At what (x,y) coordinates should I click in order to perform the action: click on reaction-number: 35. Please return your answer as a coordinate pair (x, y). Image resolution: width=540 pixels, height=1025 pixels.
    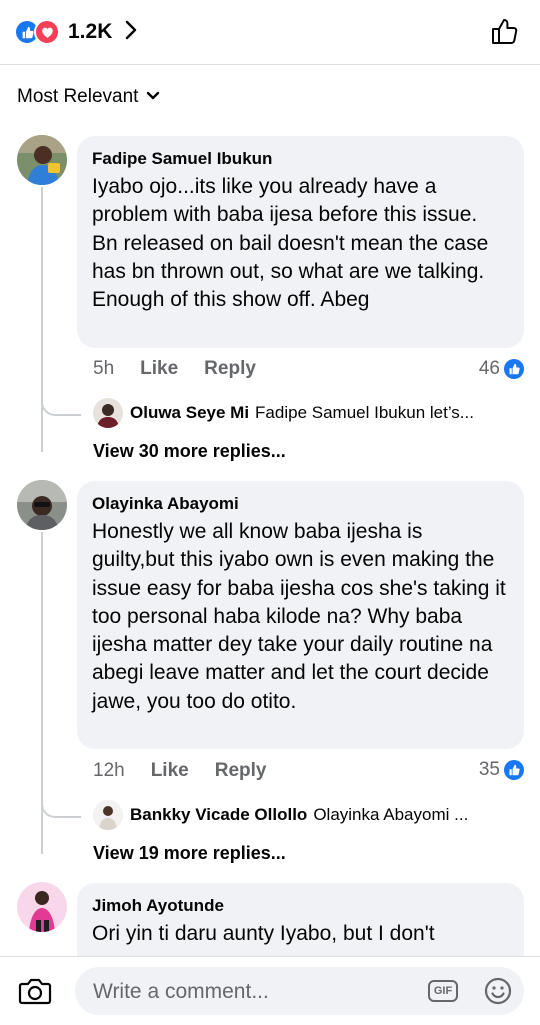
    Looking at the image, I should click on (489, 769).